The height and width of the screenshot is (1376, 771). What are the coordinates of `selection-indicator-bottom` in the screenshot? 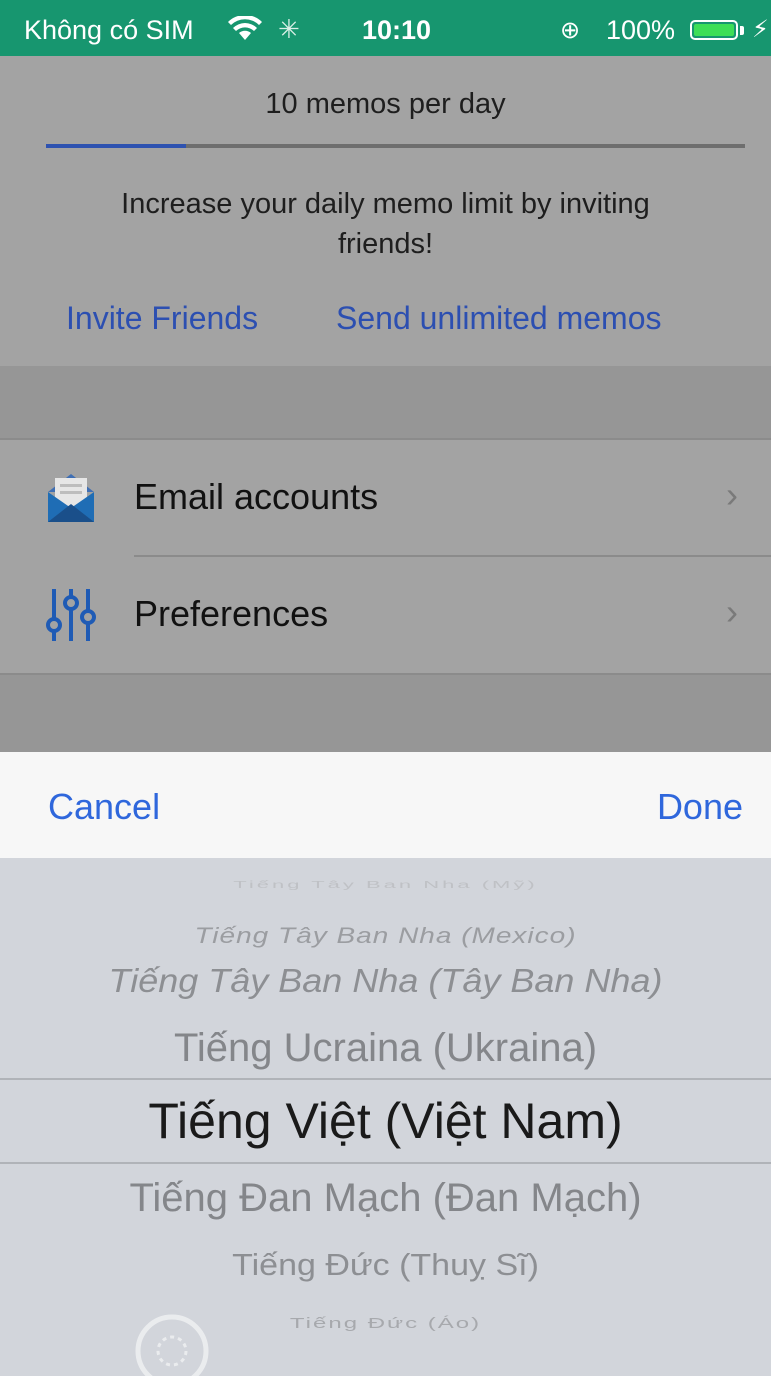 It's located at (385, 1163).